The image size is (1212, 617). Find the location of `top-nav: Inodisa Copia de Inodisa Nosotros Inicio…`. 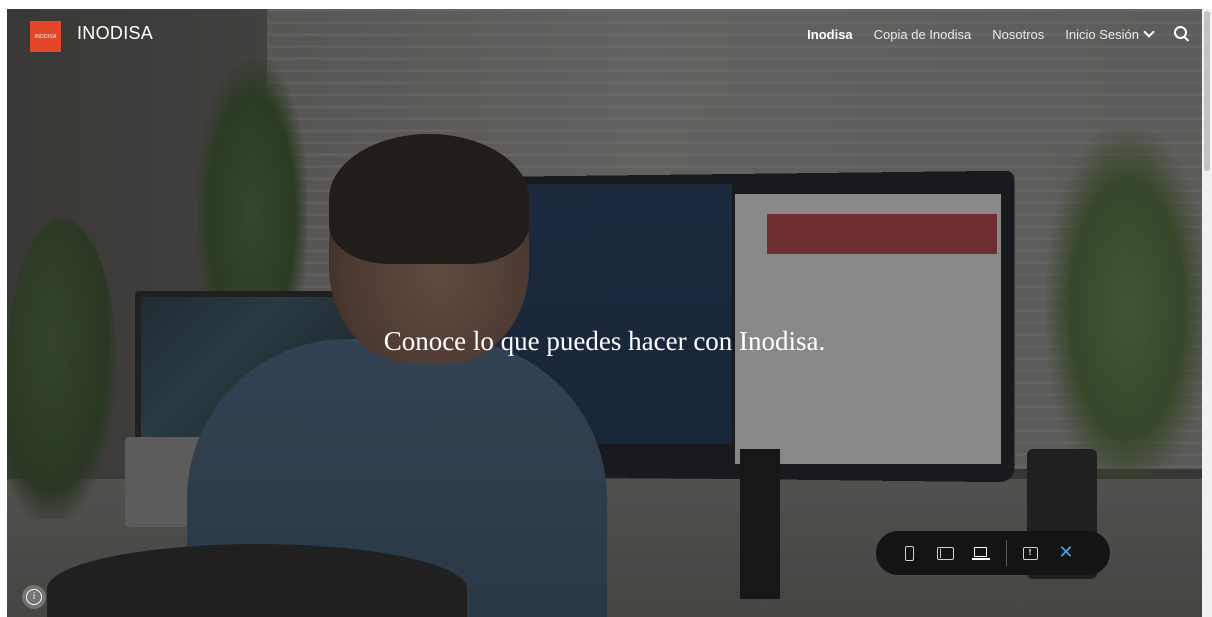

top-nav: Inodisa Copia de Inodisa Nosotros Inicio… is located at coordinates (998, 33).